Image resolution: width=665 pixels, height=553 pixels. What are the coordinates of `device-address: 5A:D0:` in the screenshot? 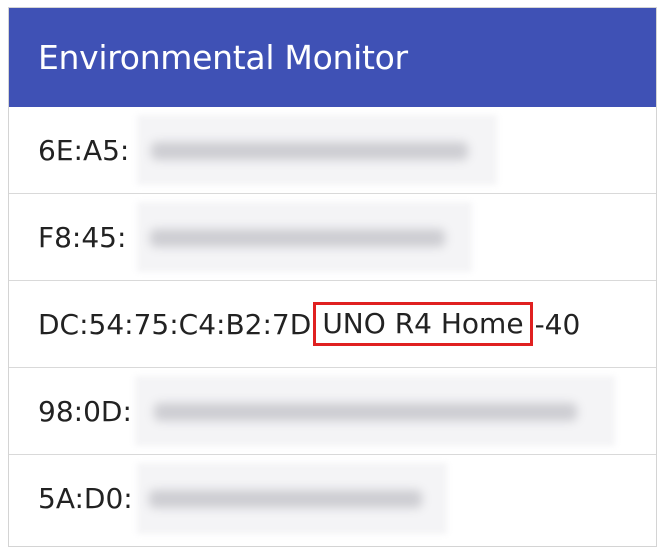 It's located at (85, 498).